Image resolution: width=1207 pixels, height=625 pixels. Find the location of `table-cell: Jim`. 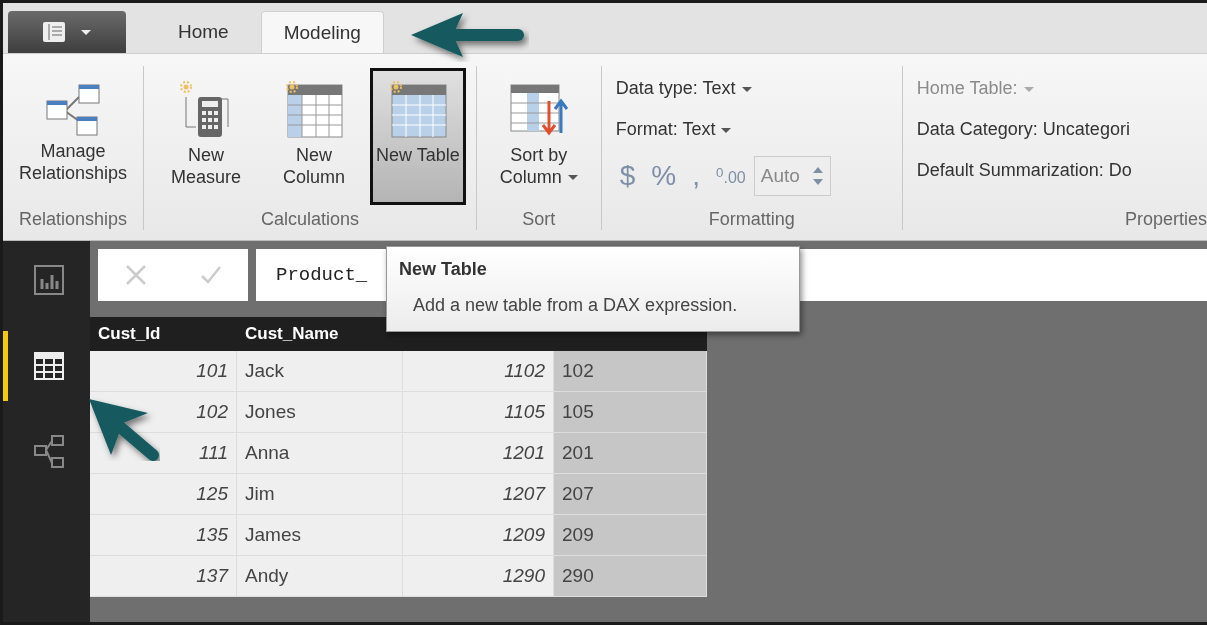

table-cell: Jim is located at coordinates (320, 494).